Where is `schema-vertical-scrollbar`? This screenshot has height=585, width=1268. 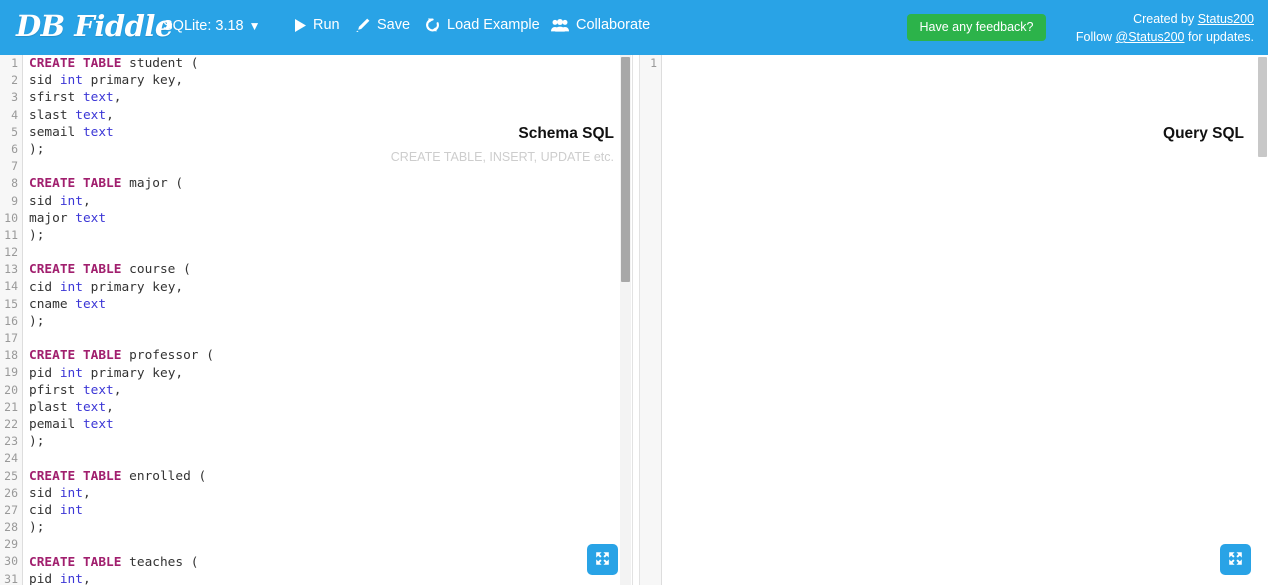 schema-vertical-scrollbar is located at coordinates (625, 320).